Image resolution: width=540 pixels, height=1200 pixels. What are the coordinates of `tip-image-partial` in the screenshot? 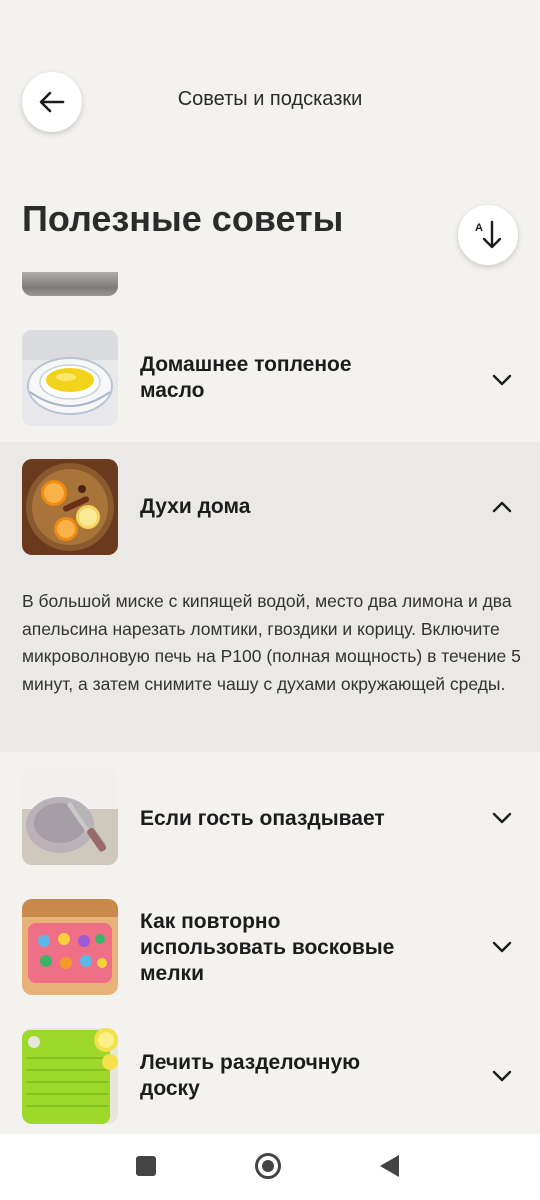 It's located at (70, 284).